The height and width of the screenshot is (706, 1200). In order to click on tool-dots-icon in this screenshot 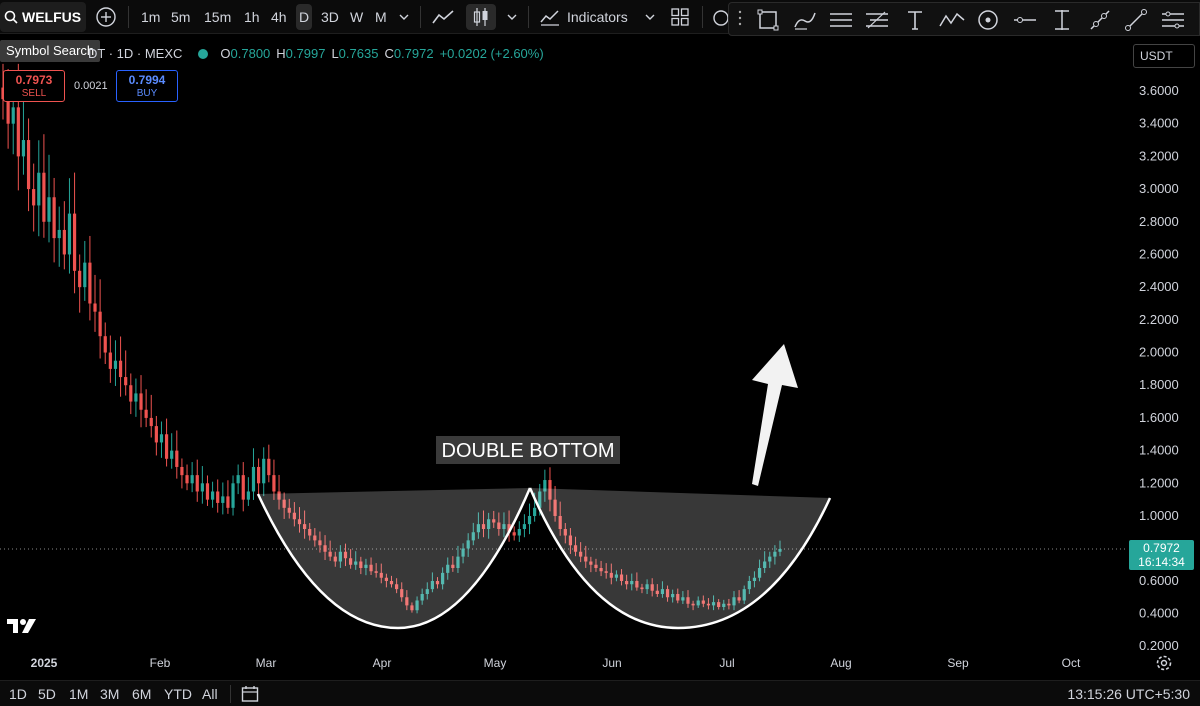, I will do `click(740, 20)`.